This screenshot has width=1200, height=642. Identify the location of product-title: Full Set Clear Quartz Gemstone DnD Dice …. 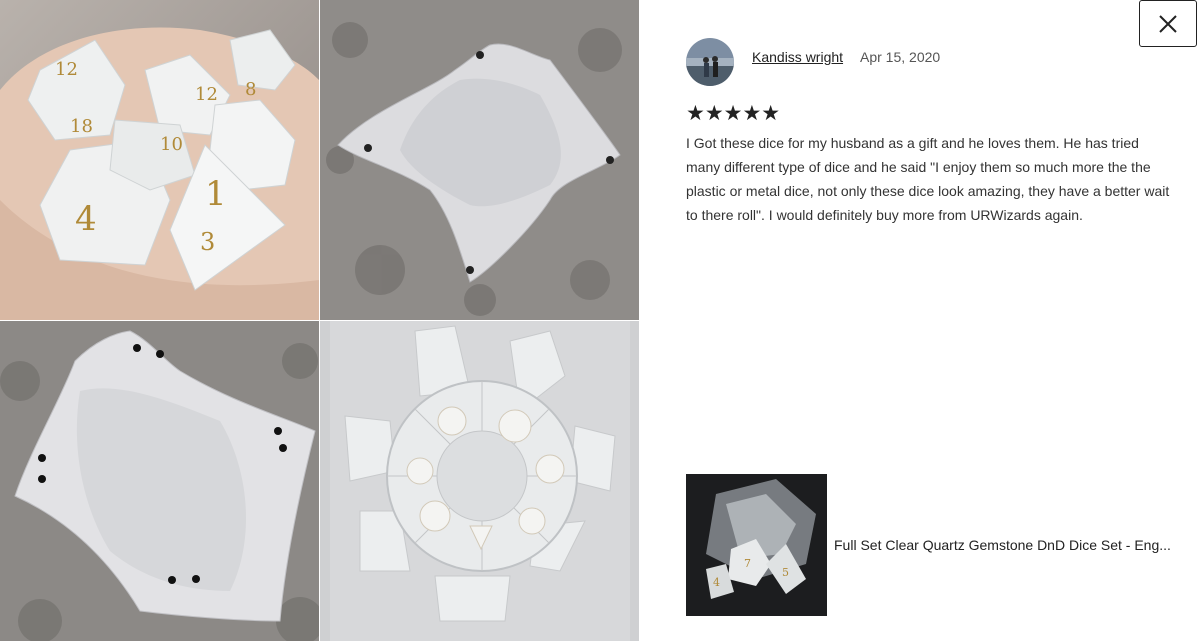
(1010, 545).